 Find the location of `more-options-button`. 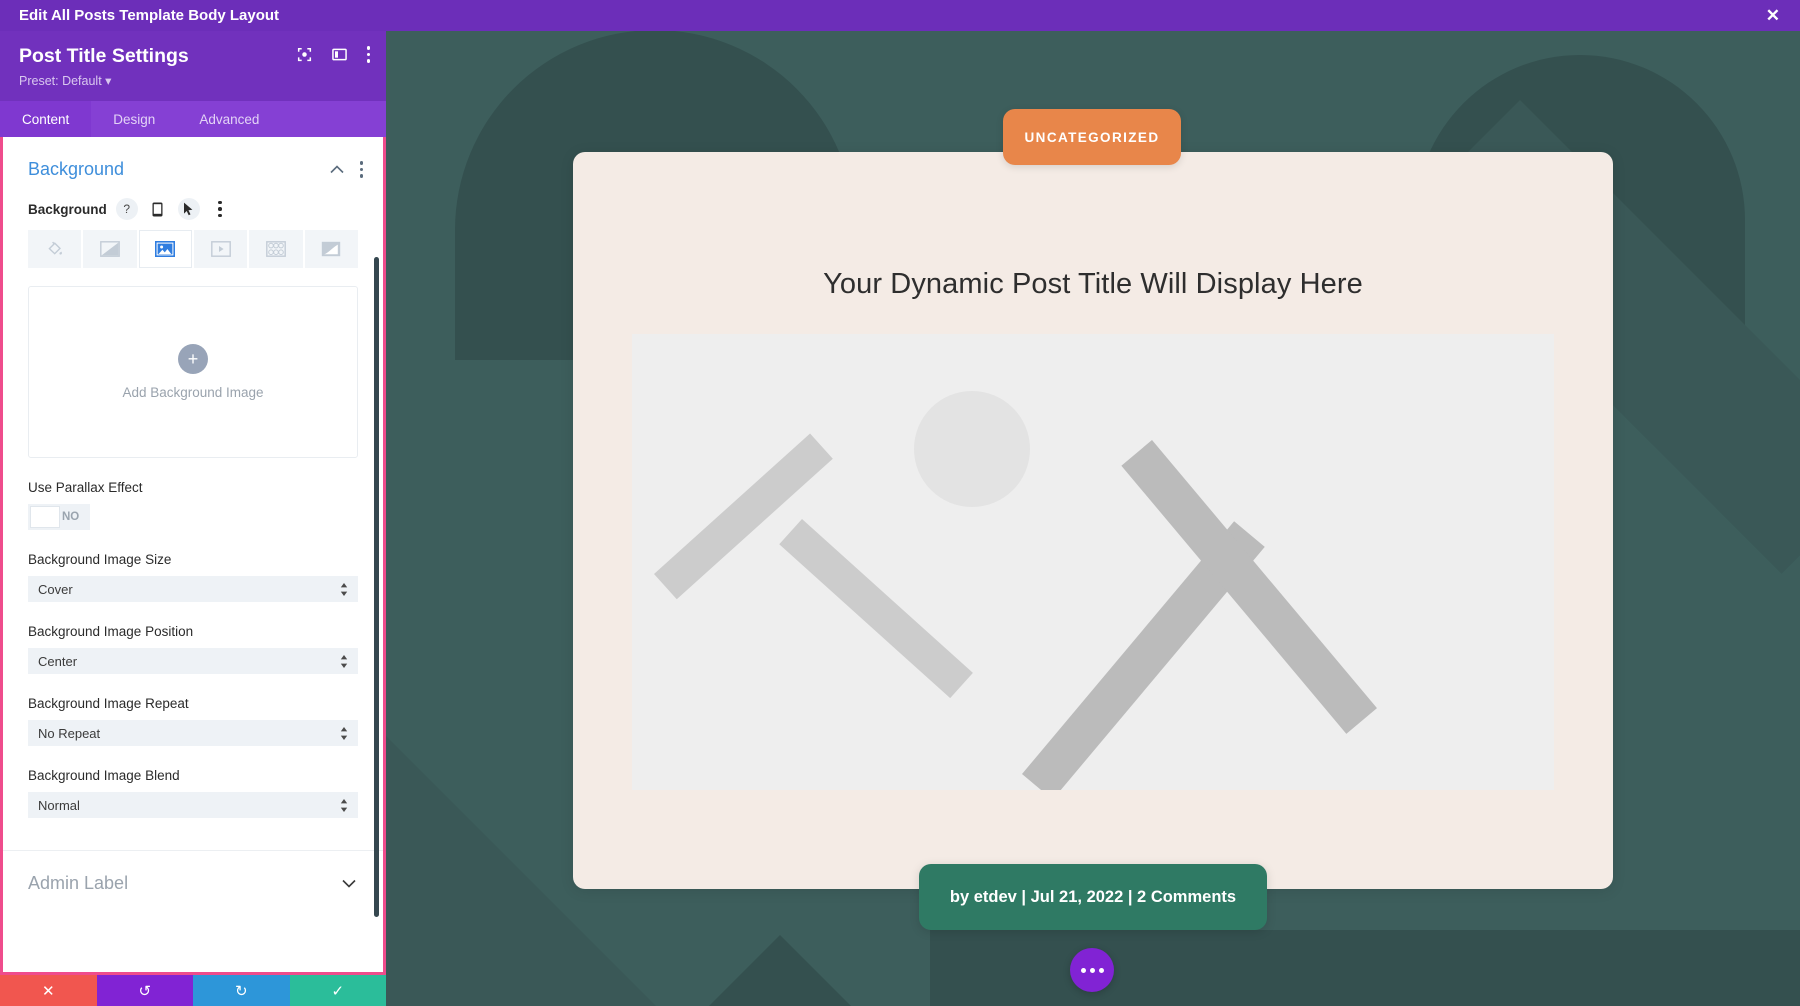

more-options-button is located at coordinates (1092, 970).